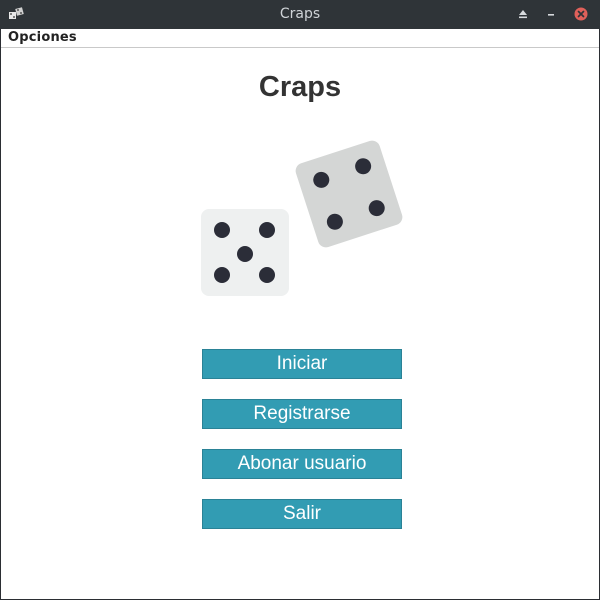 The image size is (600, 600). I want to click on window-title: Craps, so click(300, 14).